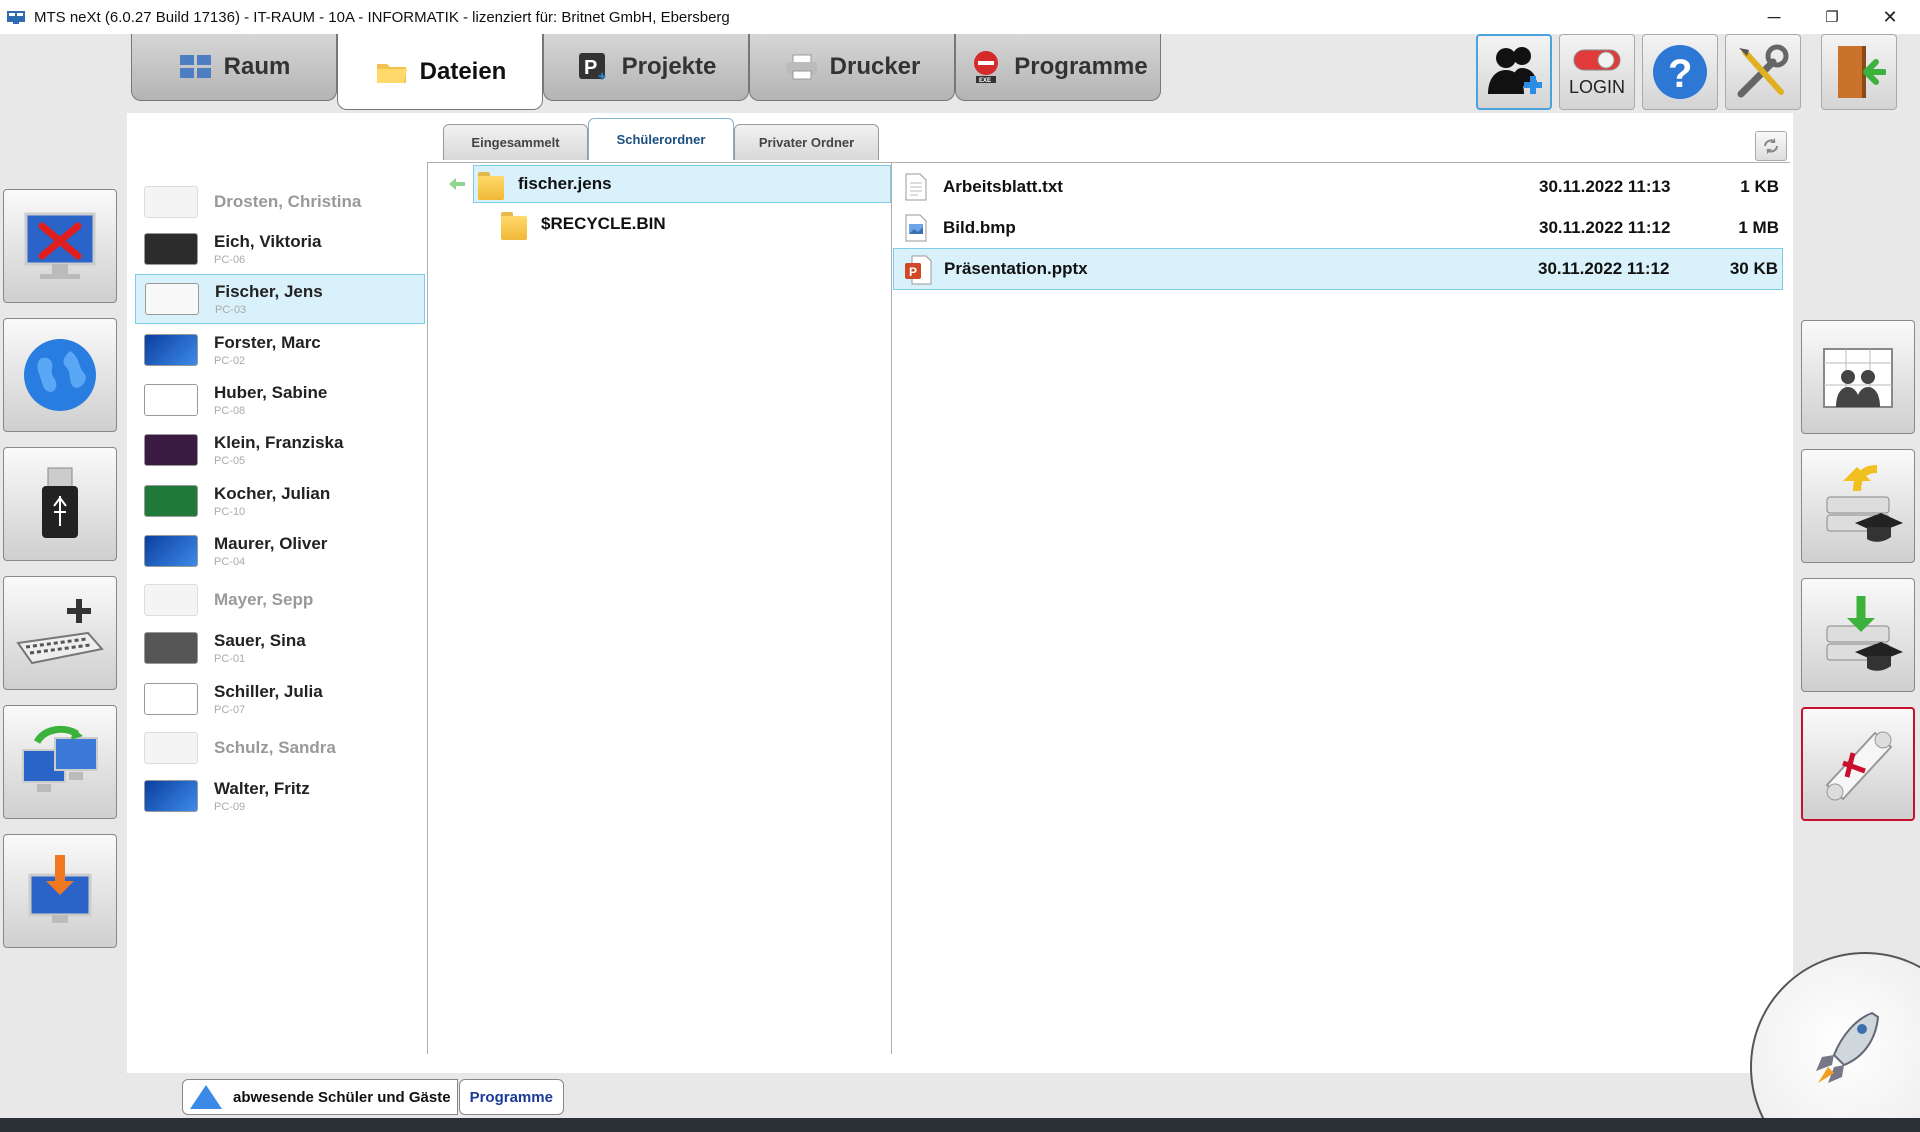  Describe the element at coordinates (60, 758) in the screenshot. I see `screen-transfer-icon` at that location.